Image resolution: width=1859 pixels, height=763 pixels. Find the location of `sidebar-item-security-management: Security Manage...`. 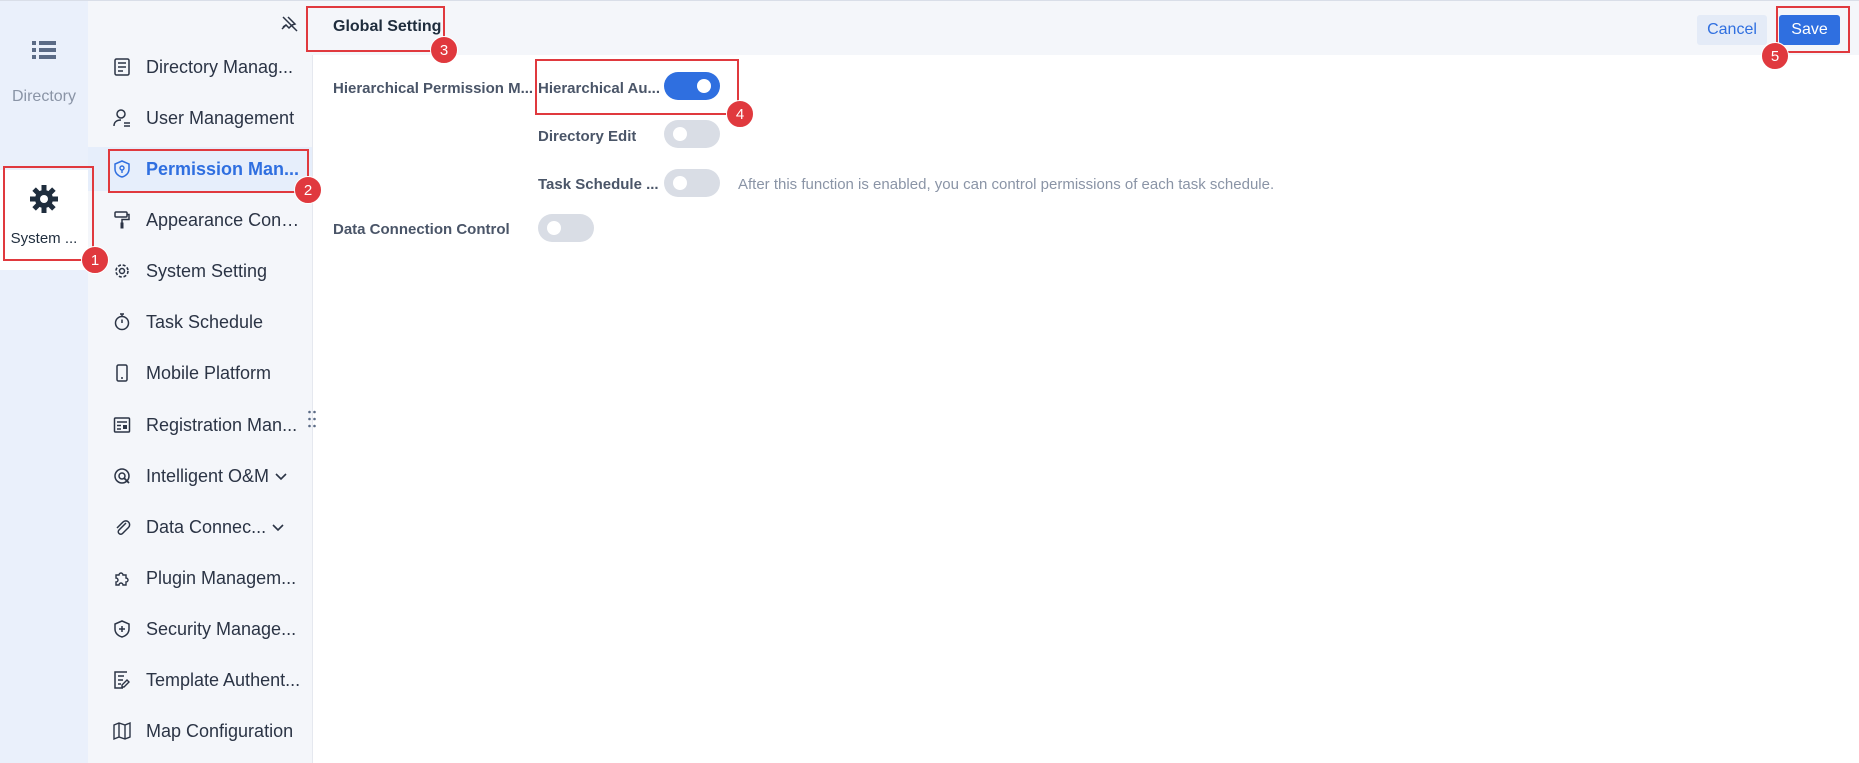

sidebar-item-security-management: Security Manage... is located at coordinates (200, 629).